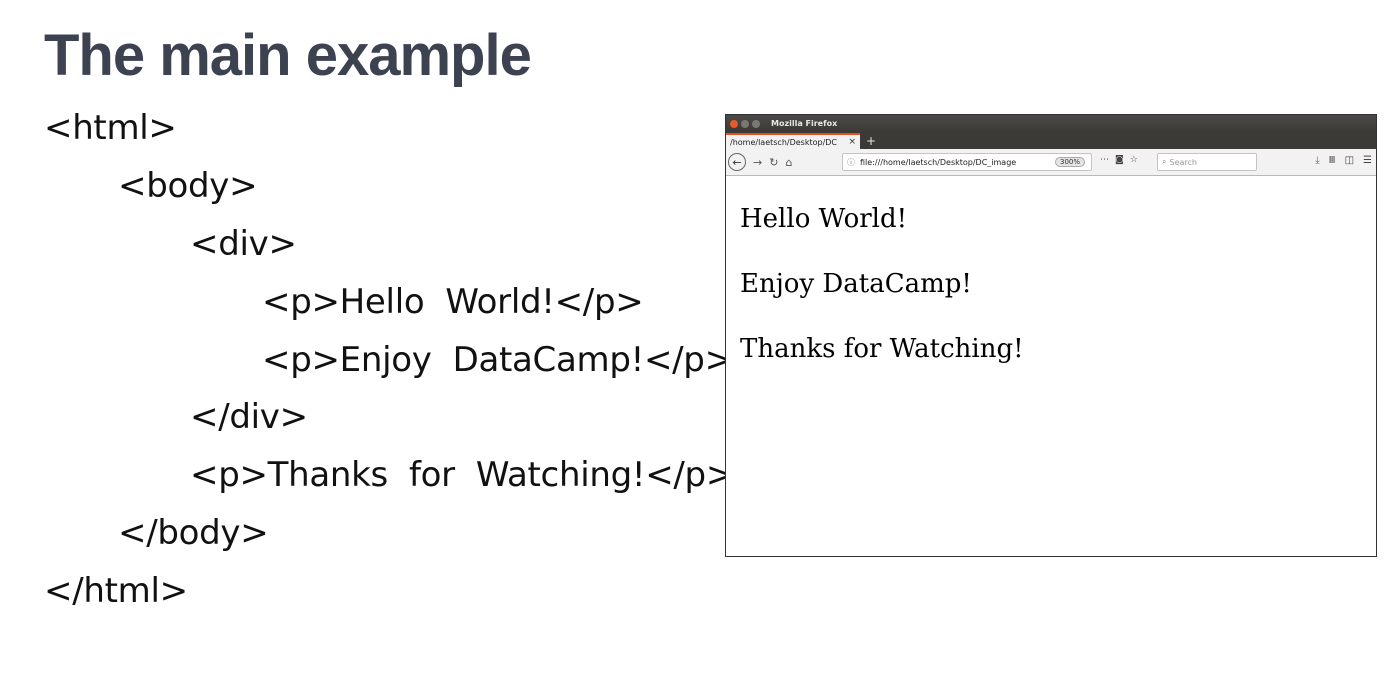  I want to click on reload-icon: ↻, so click(773, 162).